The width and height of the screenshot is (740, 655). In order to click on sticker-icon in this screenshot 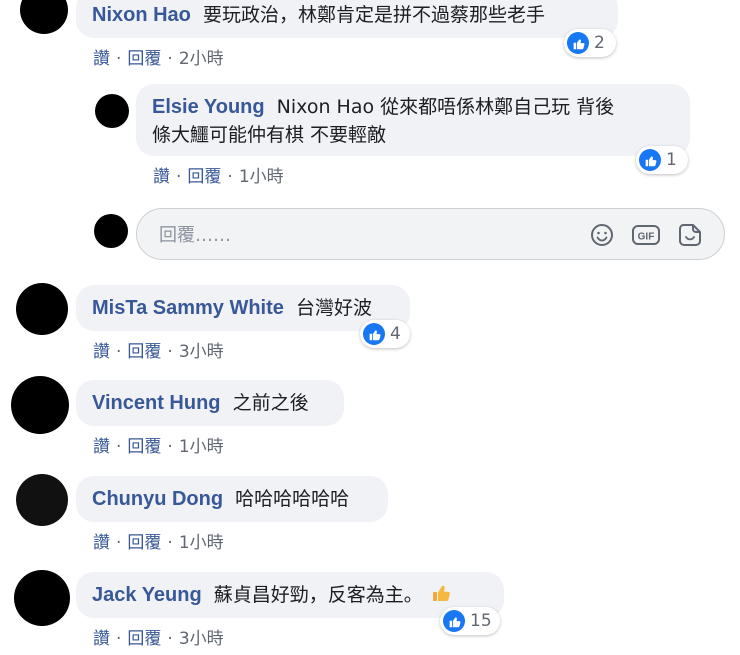, I will do `click(690, 235)`.